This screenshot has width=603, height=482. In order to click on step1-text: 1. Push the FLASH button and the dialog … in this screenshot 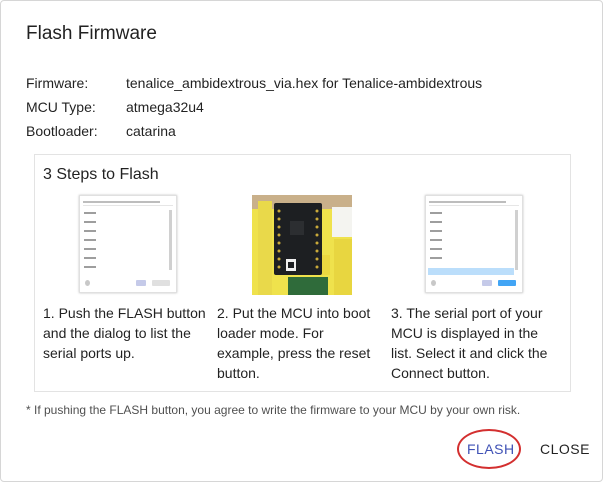, I will do `click(124, 333)`.